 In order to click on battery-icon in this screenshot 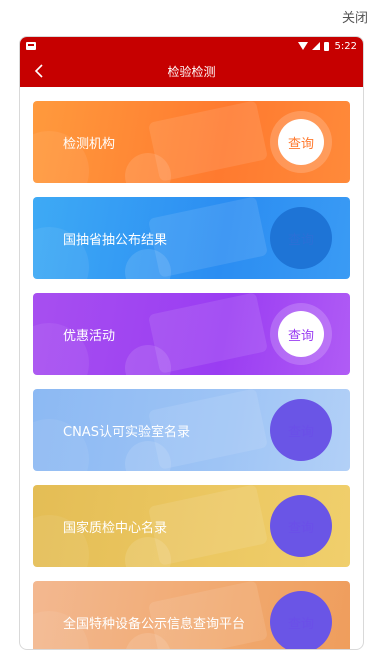, I will do `click(326, 46)`.